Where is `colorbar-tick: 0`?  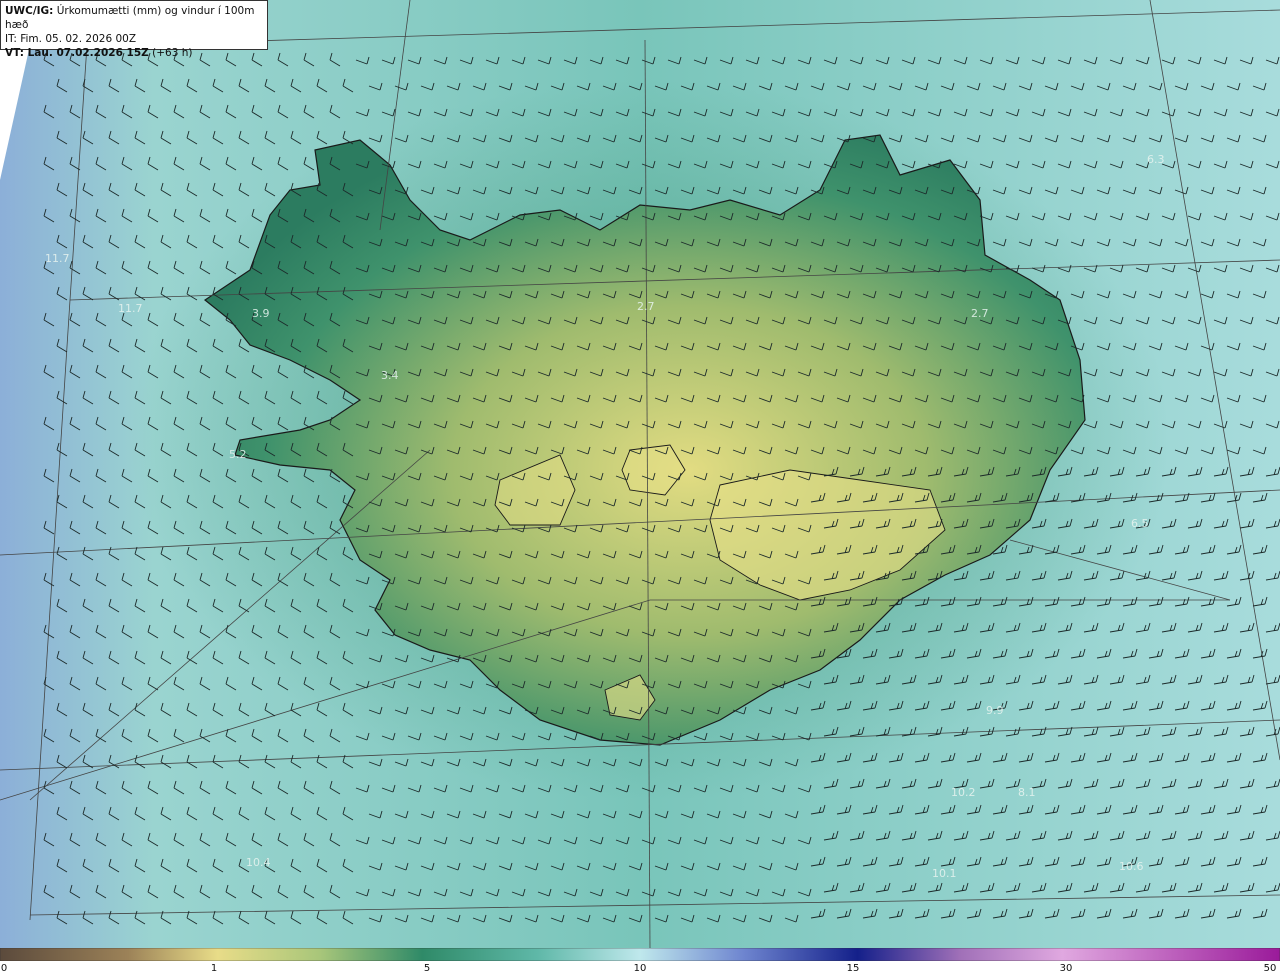
colorbar-tick: 0 is located at coordinates (4, 968).